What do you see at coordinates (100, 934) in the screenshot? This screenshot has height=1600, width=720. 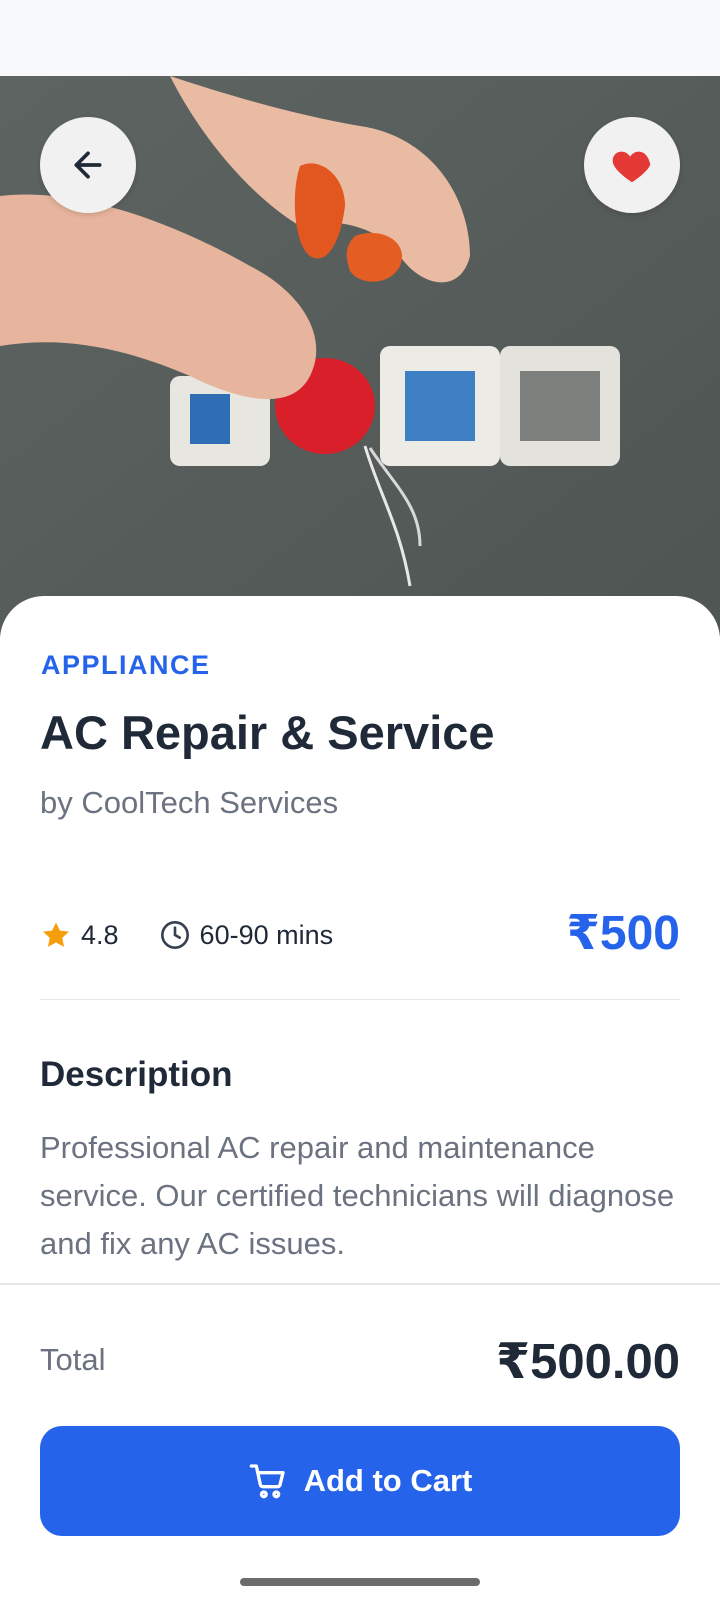 I see `rating-value: 4.8` at bounding box center [100, 934].